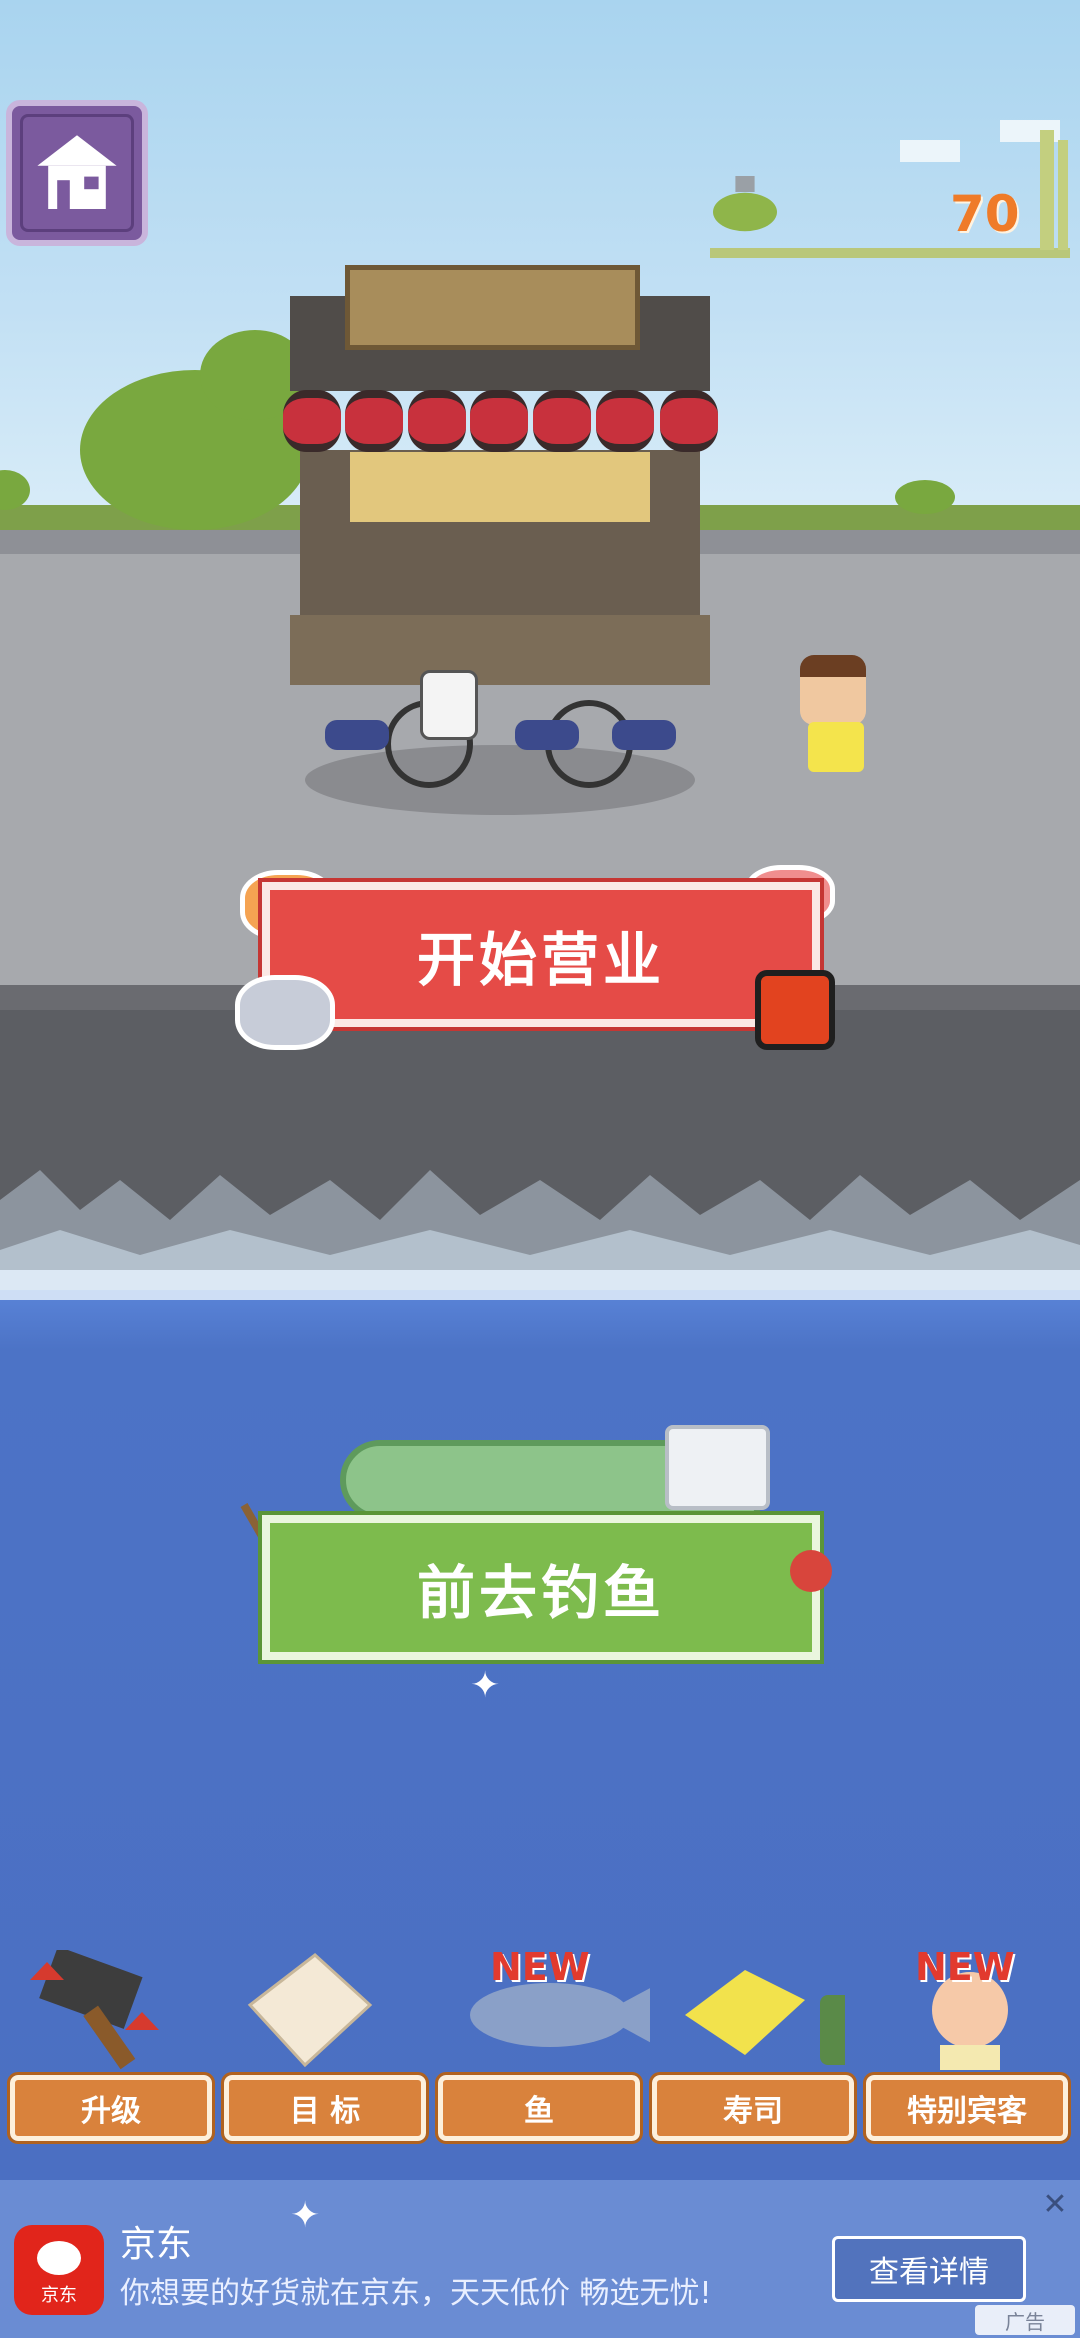 The width and height of the screenshot is (1080, 2338). I want to click on sea-foam, so click(540, 1285).